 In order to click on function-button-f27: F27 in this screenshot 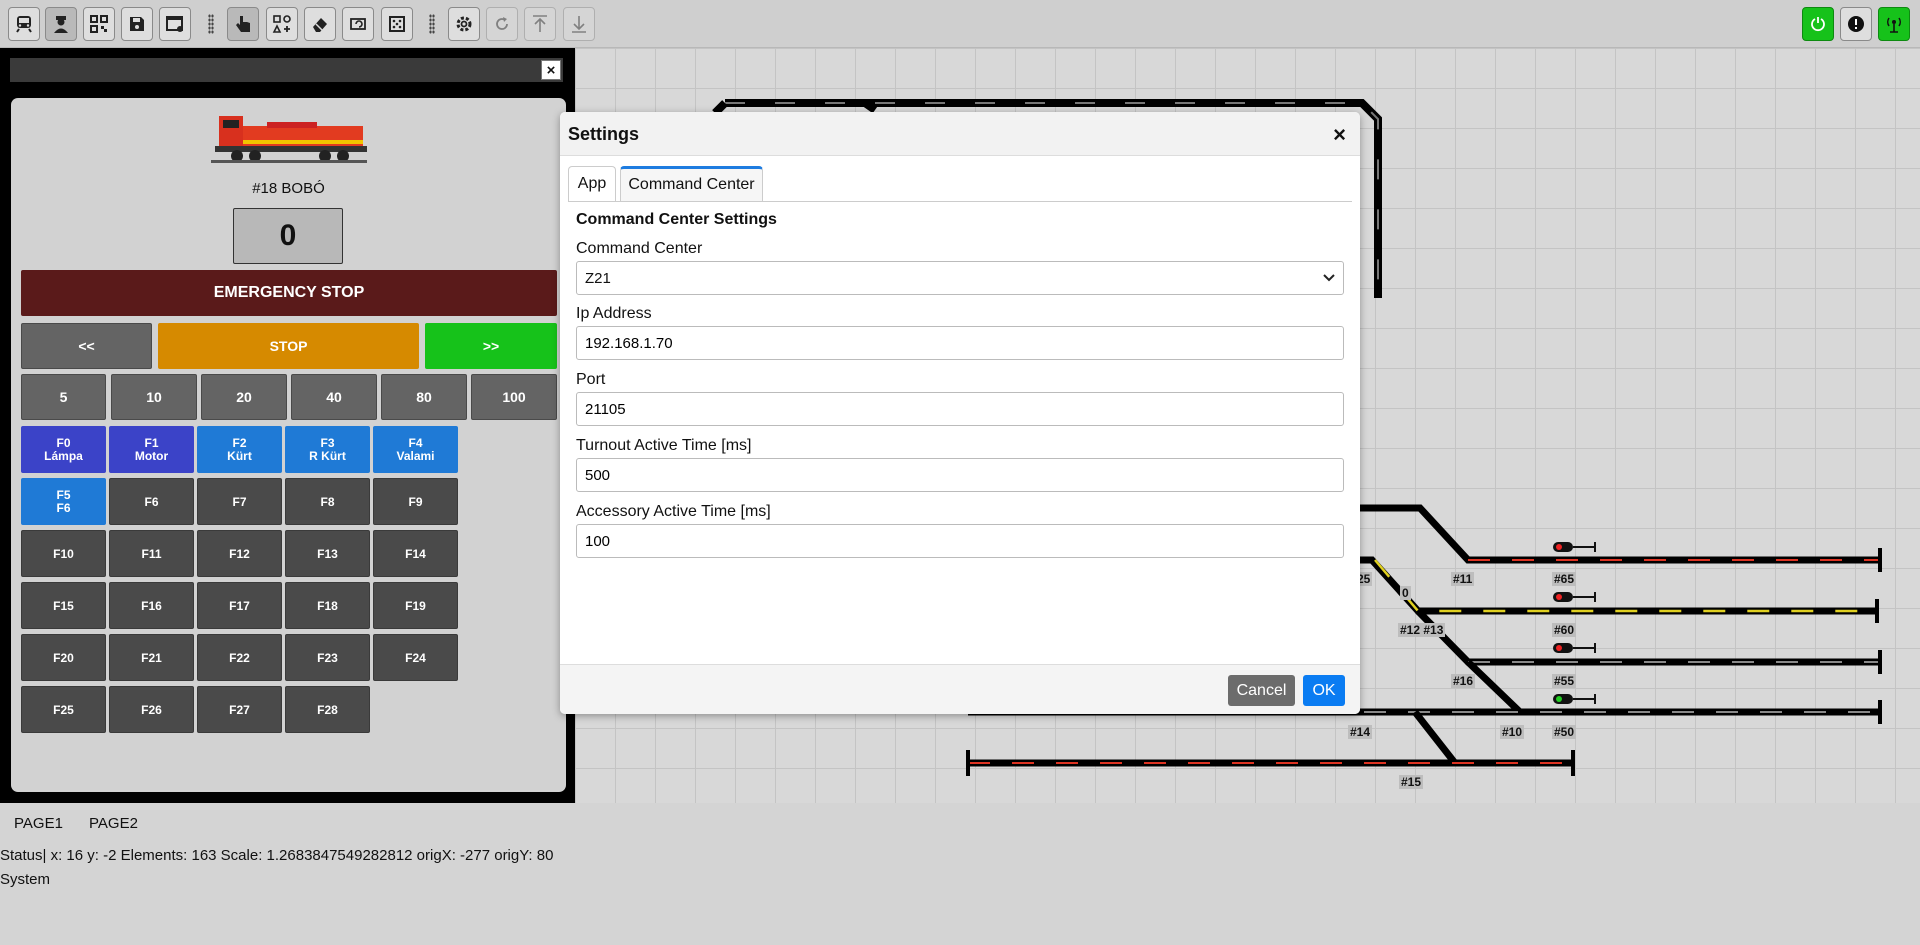, I will do `click(239, 709)`.